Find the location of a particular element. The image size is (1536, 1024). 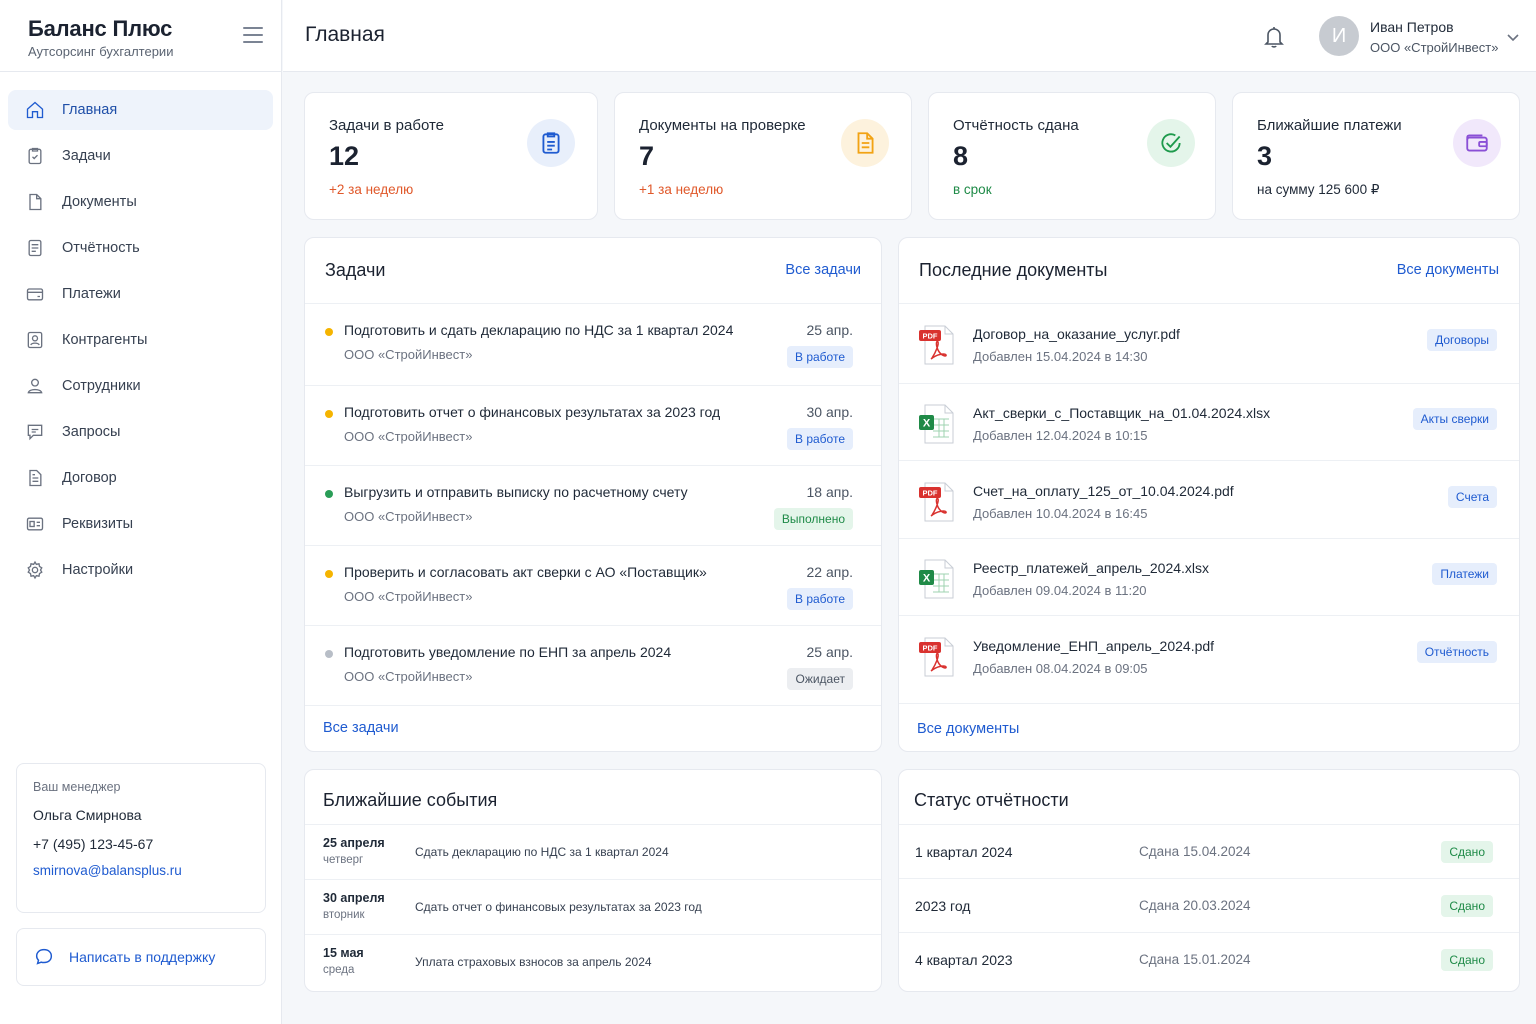

event-date: 30 апреля is located at coordinates (354, 898).